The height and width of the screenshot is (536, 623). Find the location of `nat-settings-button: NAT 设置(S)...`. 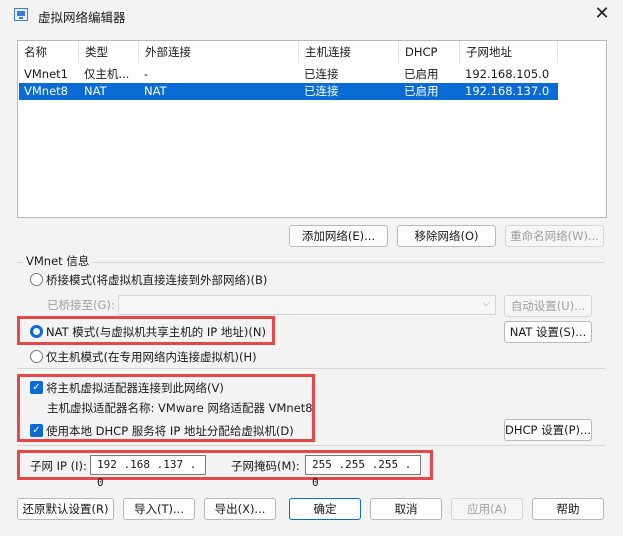

nat-settings-button: NAT 设置(S)... is located at coordinates (548, 332).